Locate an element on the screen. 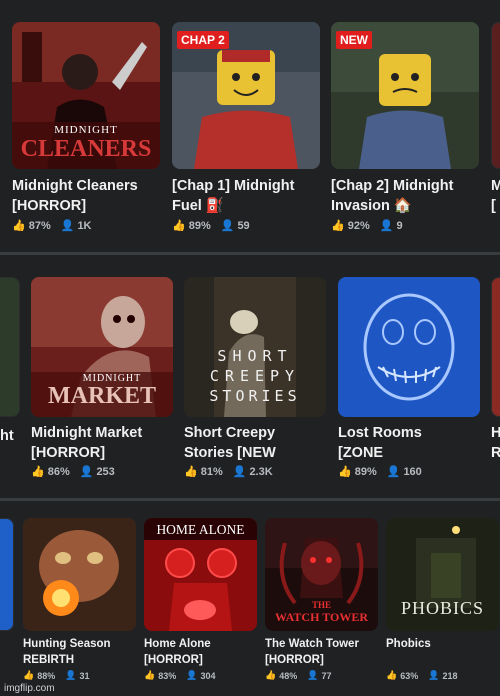 The width and height of the screenshot is (500, 696). game-thumbnail: NEW is located at coordinates (405, 95).